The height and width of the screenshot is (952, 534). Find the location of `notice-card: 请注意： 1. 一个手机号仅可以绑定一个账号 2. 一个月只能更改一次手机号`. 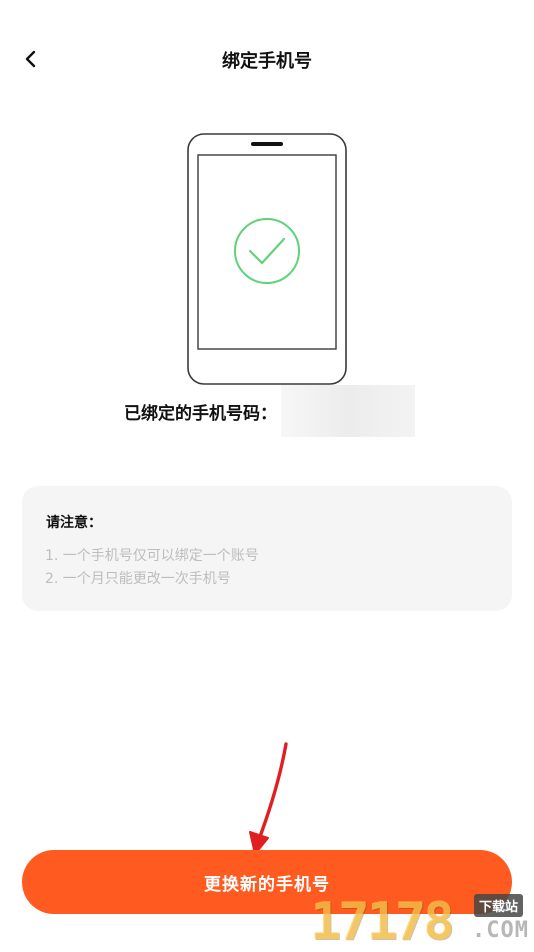

notice-card: 请注意： 1. 一个手机号仅可以绑定一个账号 2. 一个月只能更改一次手机号 is located at coordinates (267, 548).